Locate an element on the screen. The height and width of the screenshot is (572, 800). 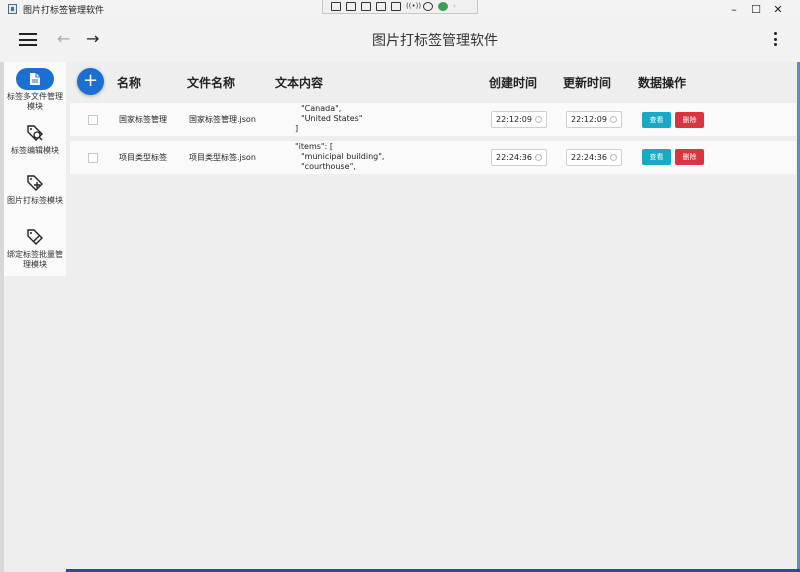
sidebar-item-bind-batch: 绑定标签批量管理模块 is located at coordinates (35, 248).